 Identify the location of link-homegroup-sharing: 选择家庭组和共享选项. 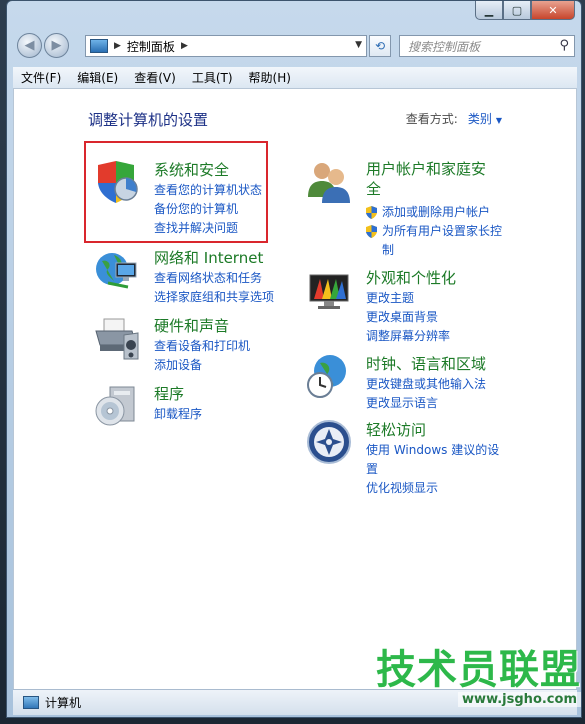
(214, 297).